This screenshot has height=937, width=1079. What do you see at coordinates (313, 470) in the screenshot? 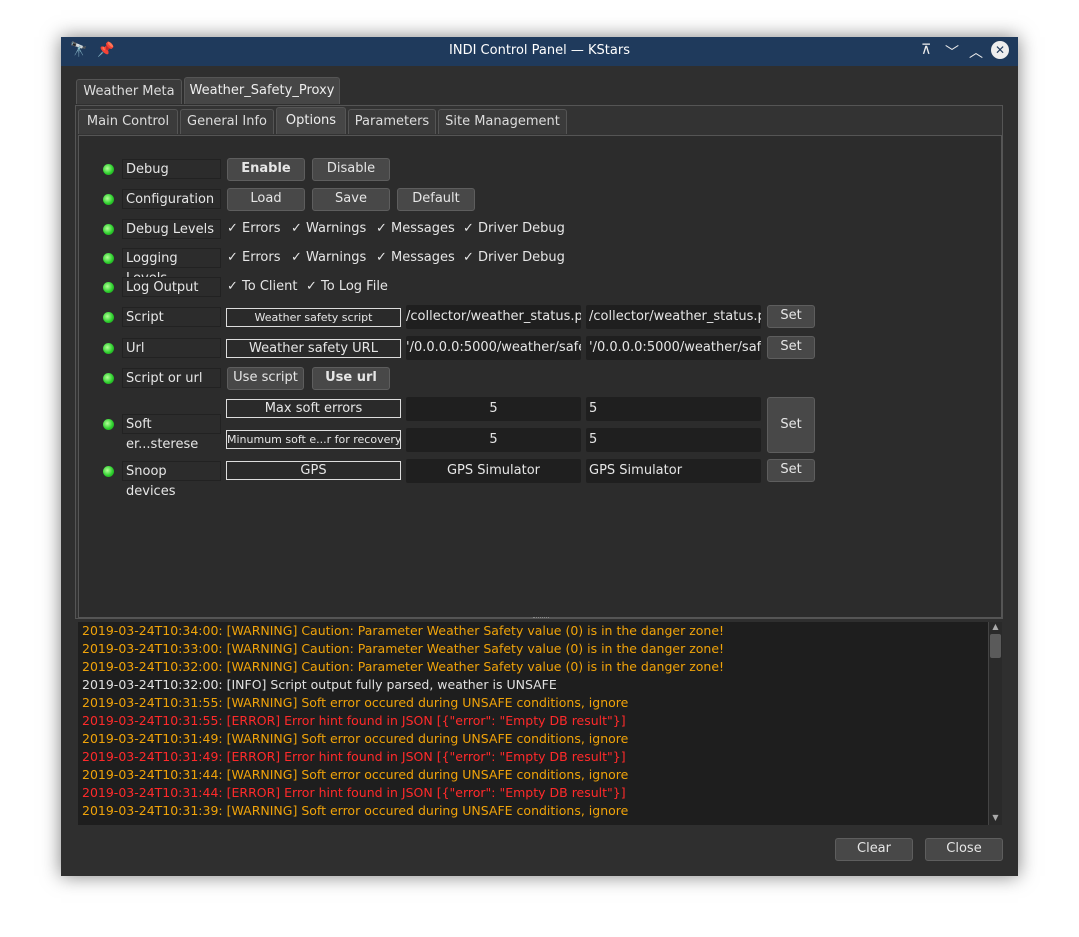
I see `field-label: GPS` at bounding box center [313, 470].